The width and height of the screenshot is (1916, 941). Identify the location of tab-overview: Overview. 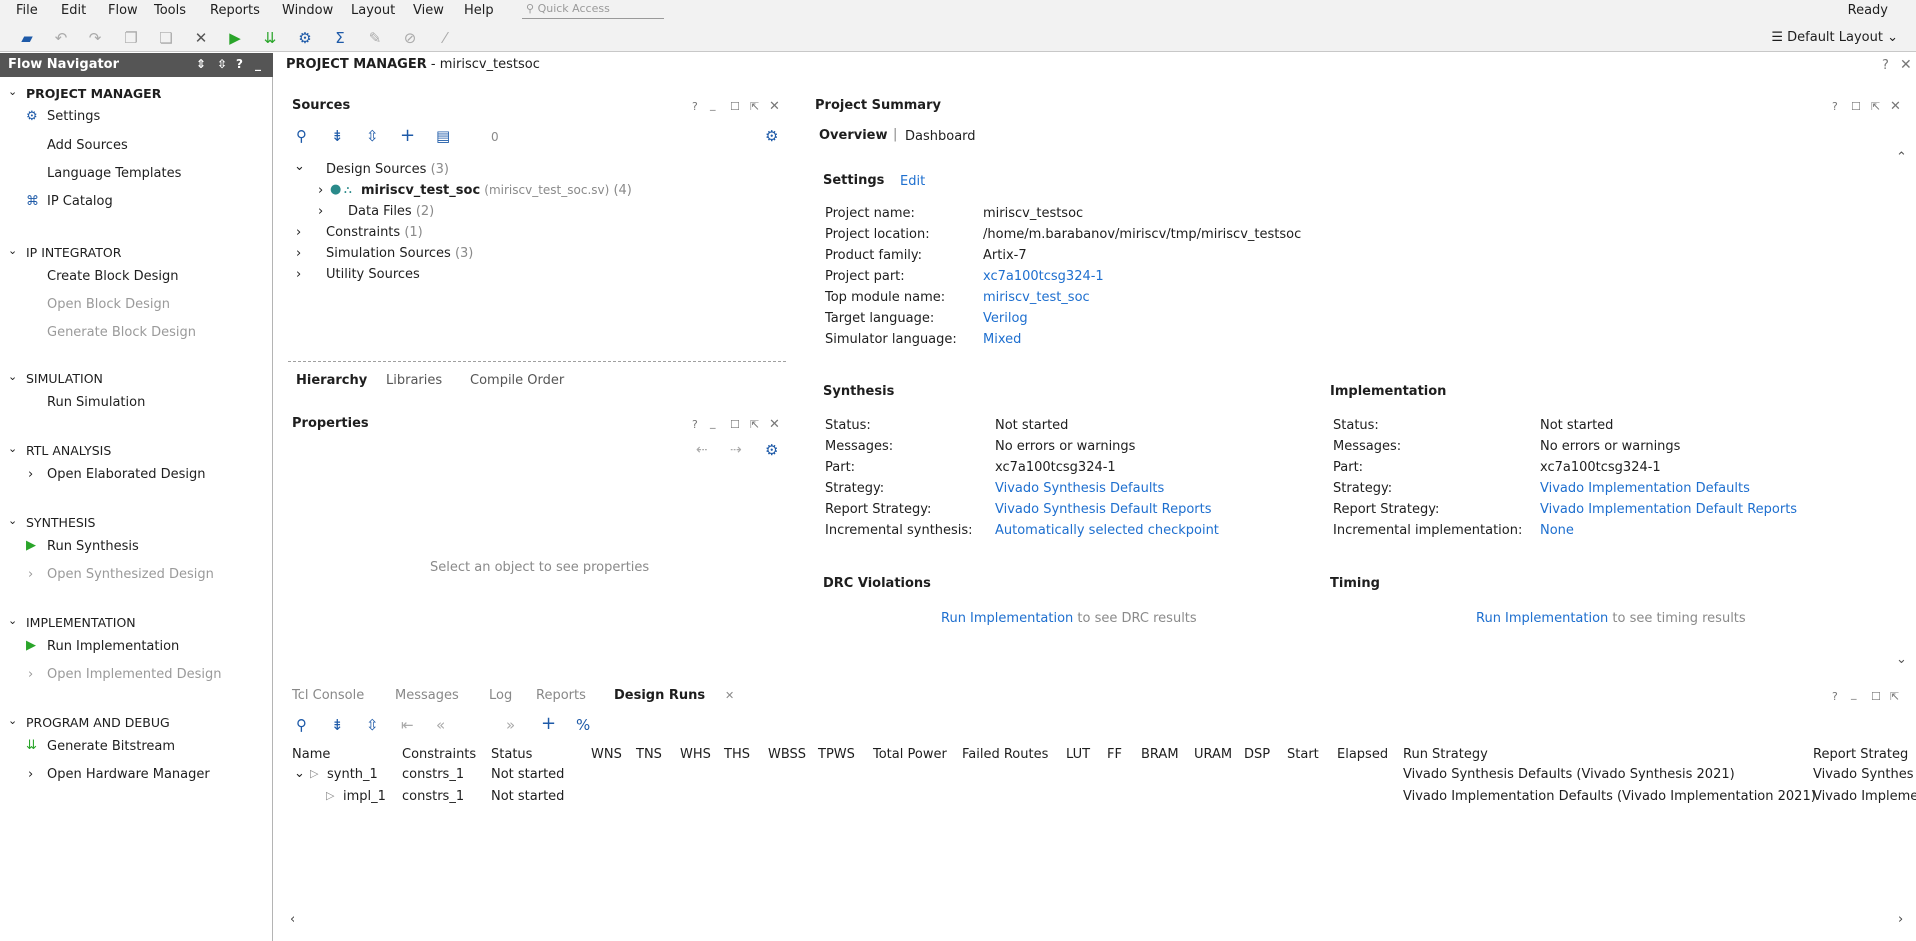
(853, 135).